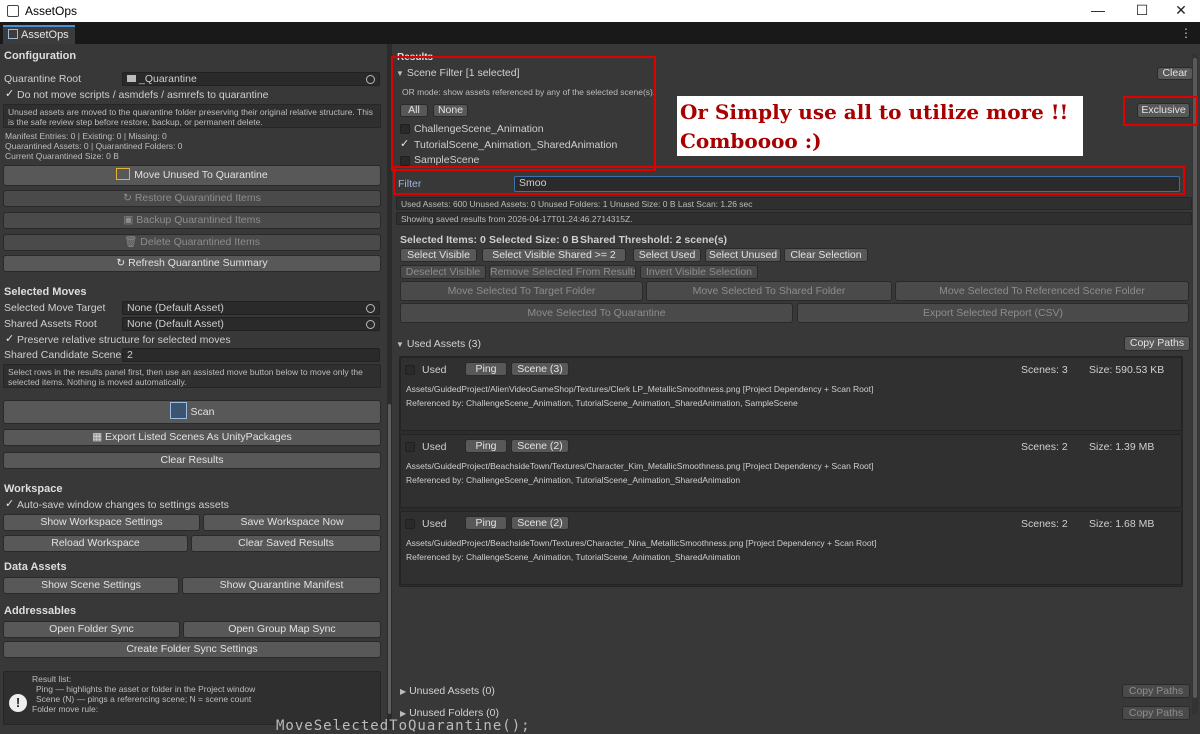  I want to click on assetops-icon, so click(13, 34).